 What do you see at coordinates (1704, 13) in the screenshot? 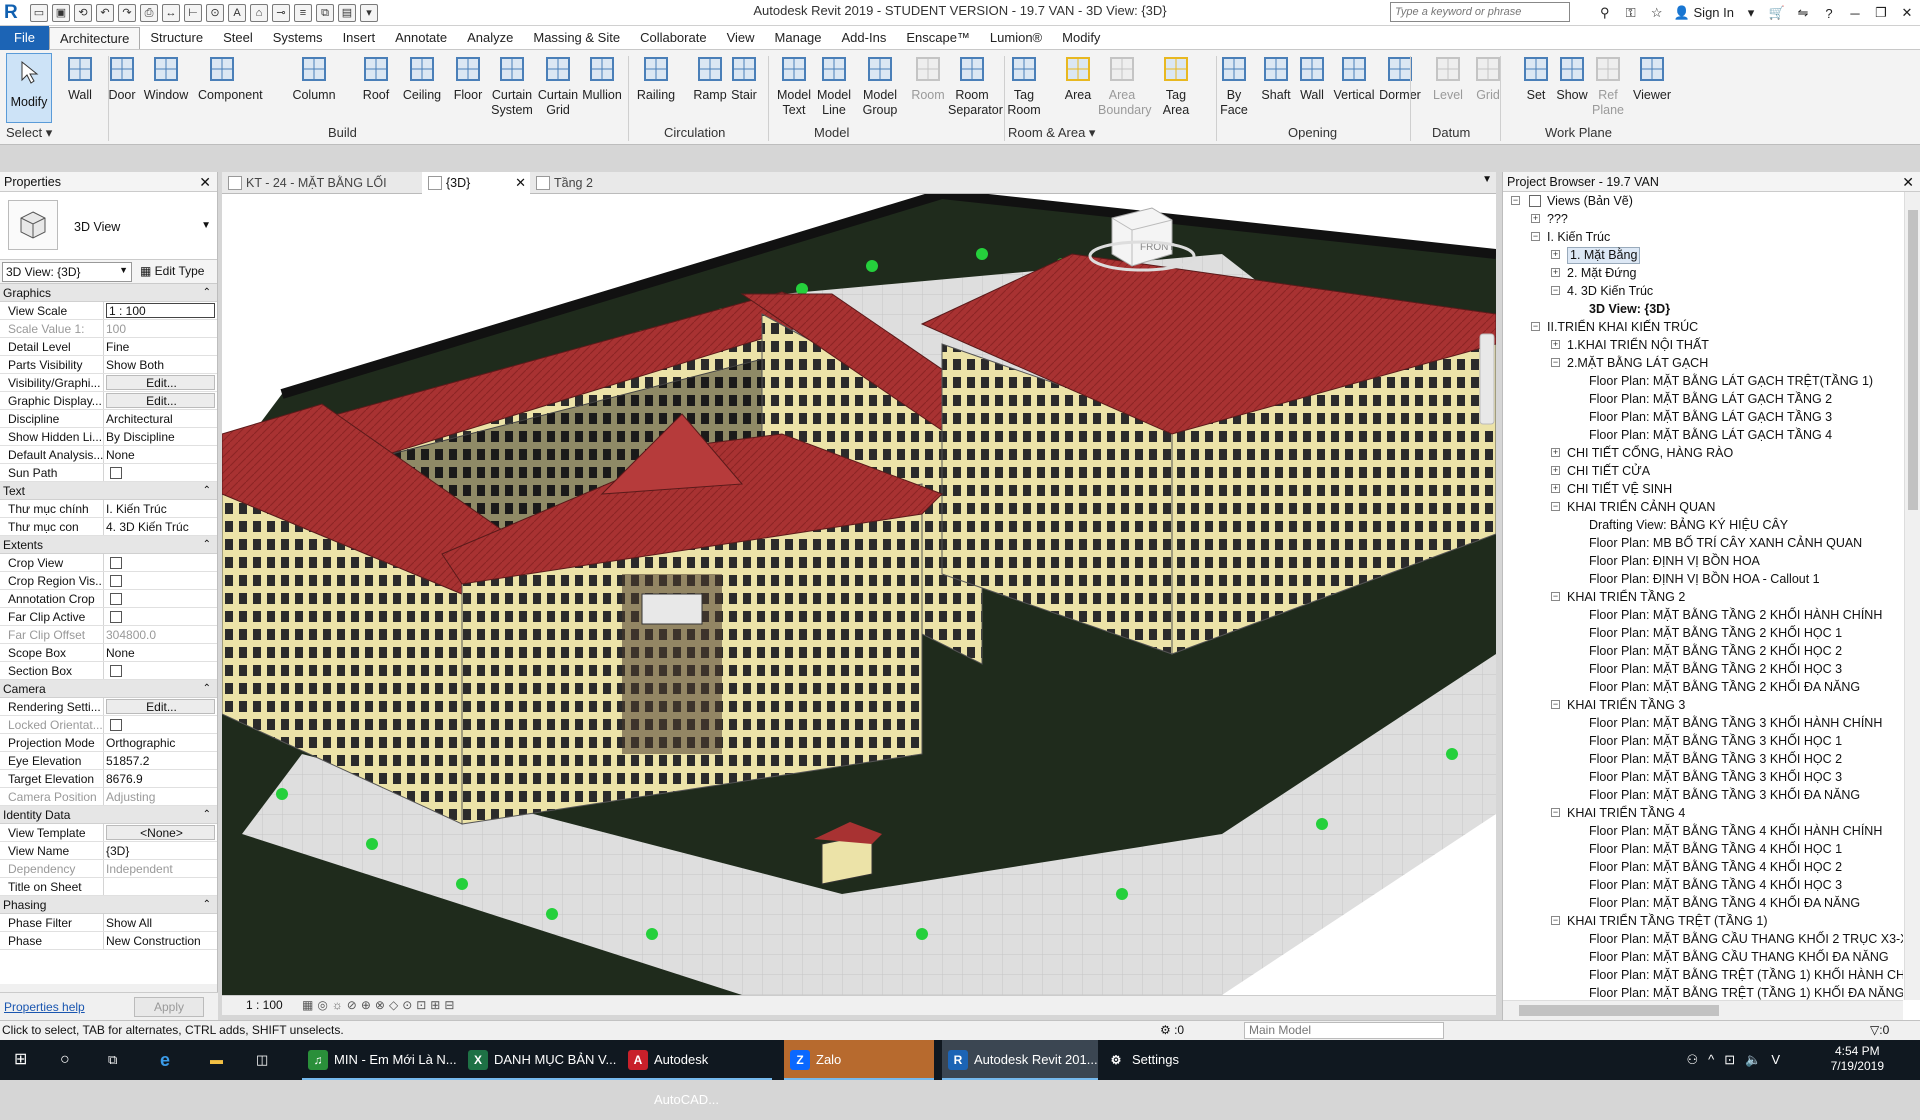
I see `sign-in-button: 👤 Sign In` at bounding box center [1704, 13].